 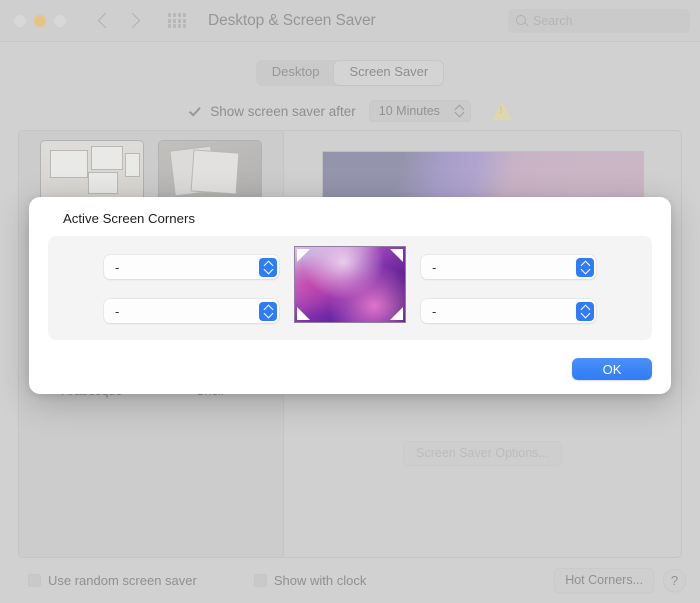 What do you see at coordinates (303, 255) in the screenshot?
I see `corner-marker-top-left` at bounding box center [303, 255].